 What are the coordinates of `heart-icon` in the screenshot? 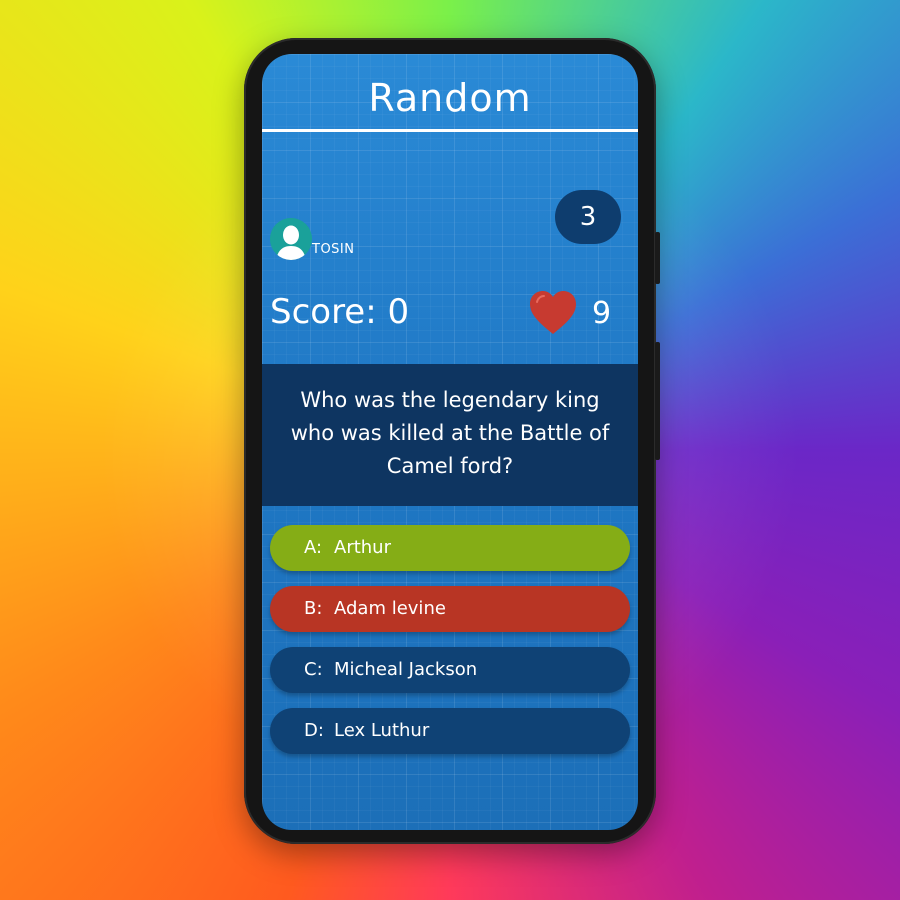 It's located at (553, 313).